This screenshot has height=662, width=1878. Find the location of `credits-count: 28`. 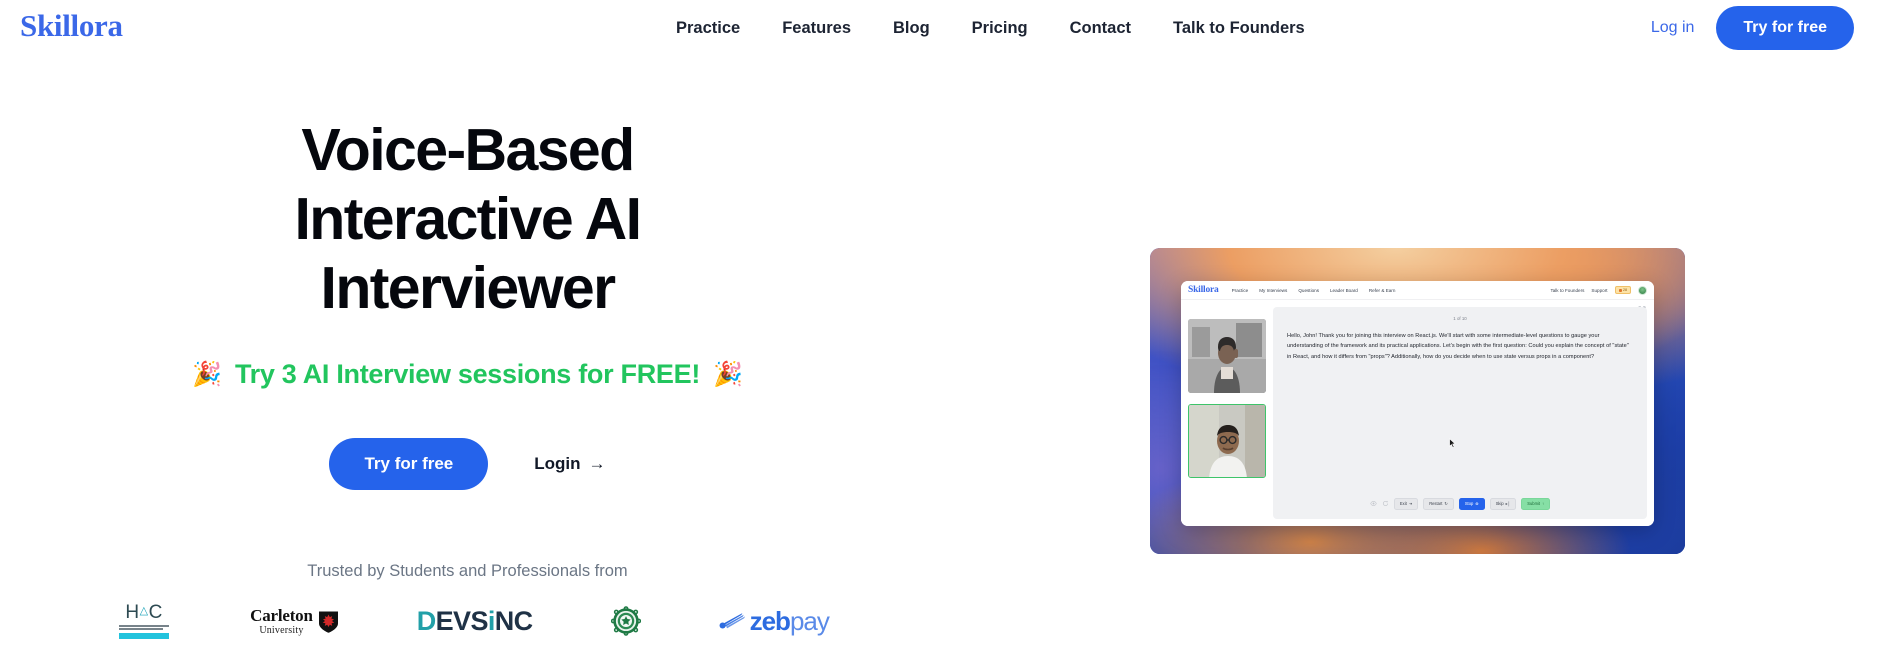

credits-count: 28 is located at coordinates (1625, 290).